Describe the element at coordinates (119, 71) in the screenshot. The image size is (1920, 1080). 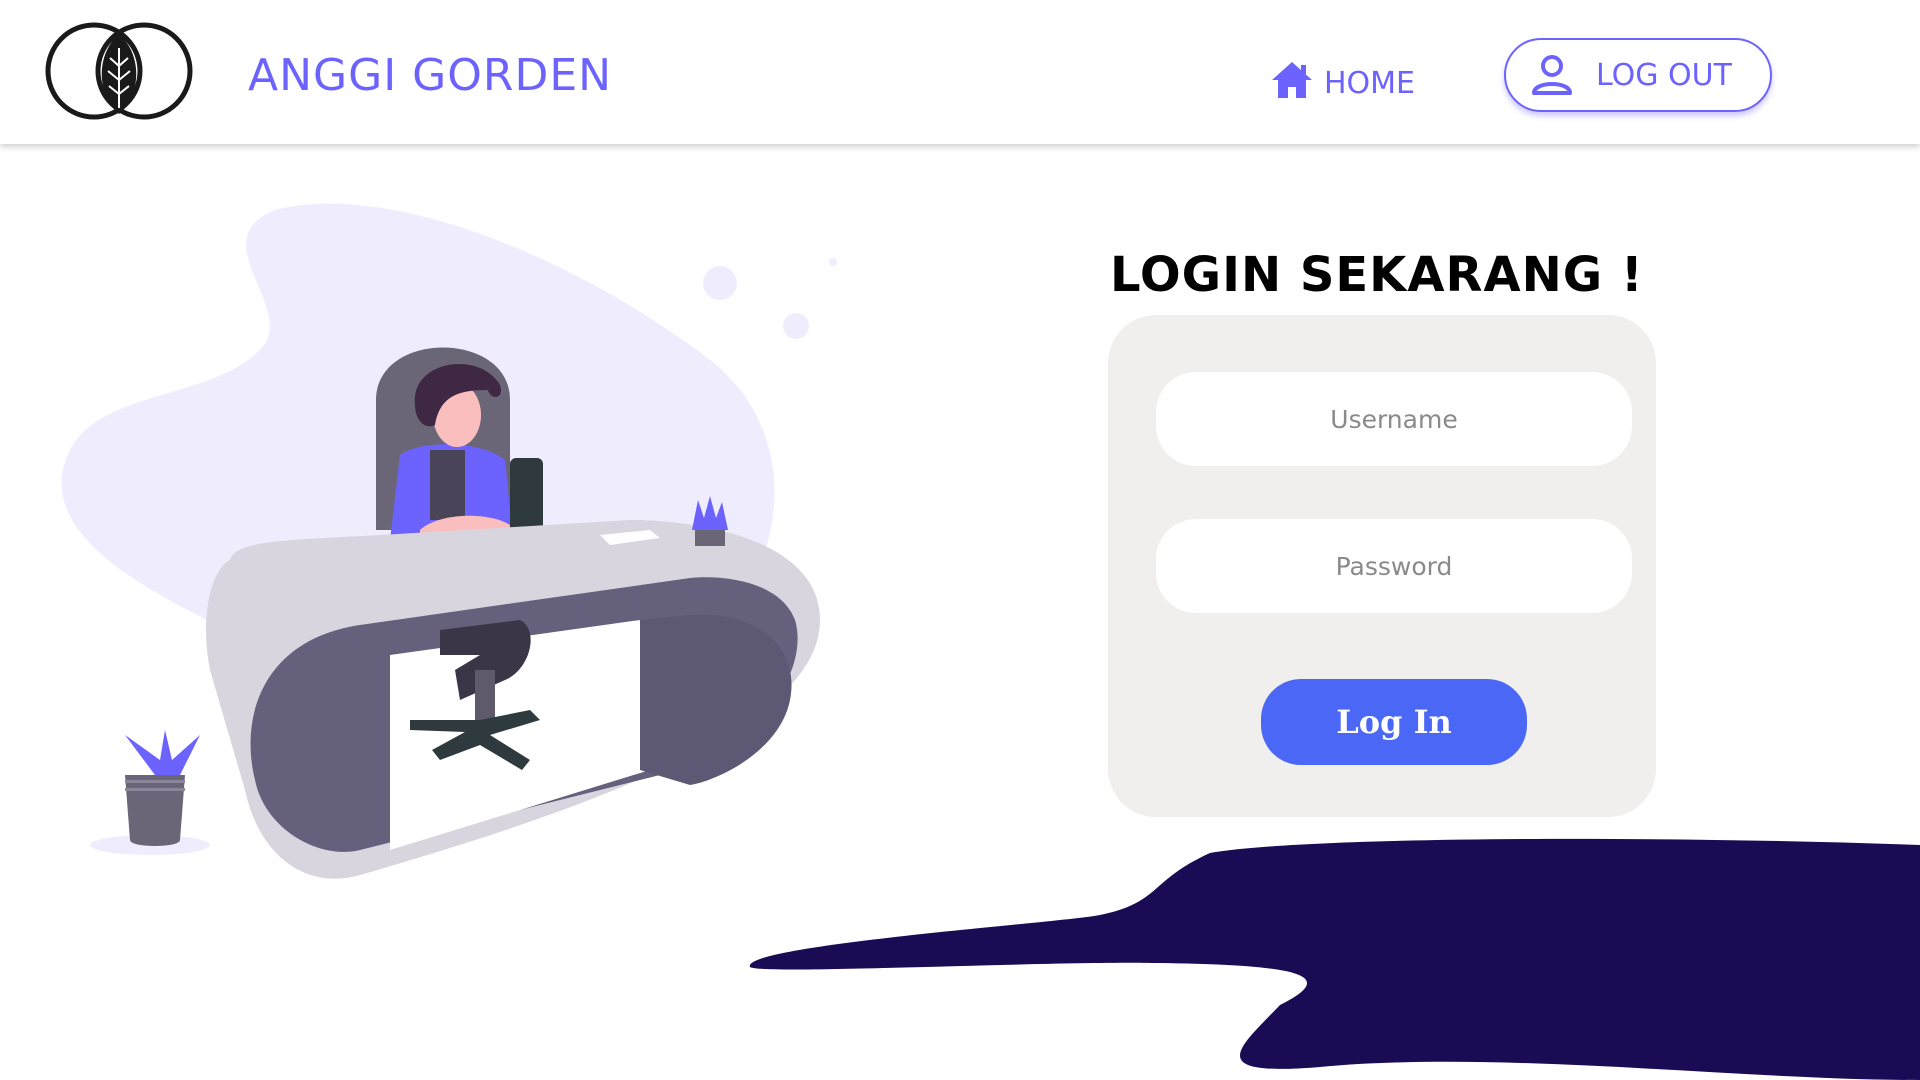
I see `brand-logo` at that location.